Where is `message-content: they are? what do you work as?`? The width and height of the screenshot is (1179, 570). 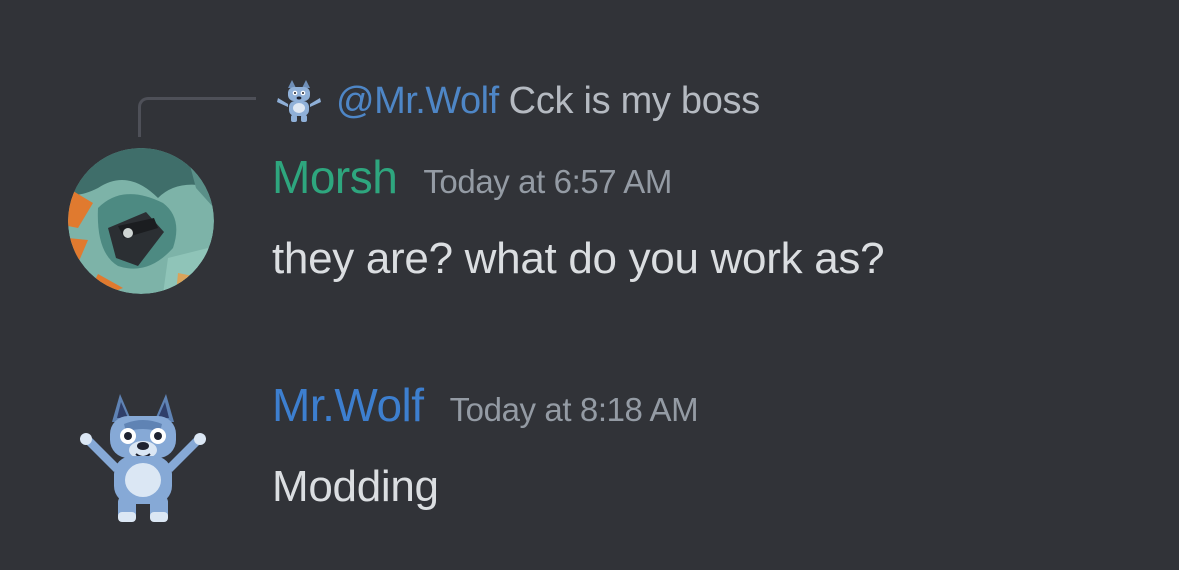
message-content: they are? what do you work as? is located at coordinates (578, 258).